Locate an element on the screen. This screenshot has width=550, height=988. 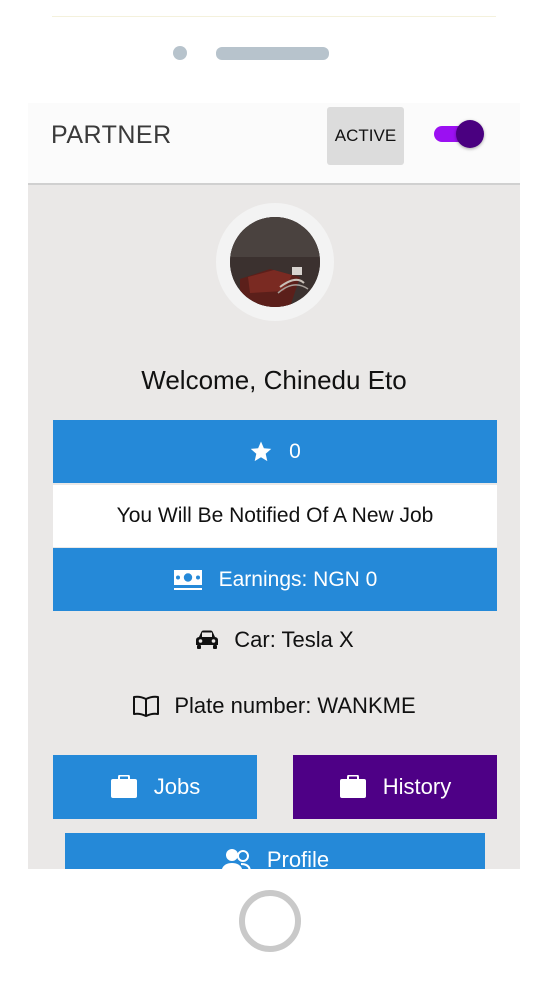
earnings-text: Earnings: NGN 0 is located at coordinates (298, 579).